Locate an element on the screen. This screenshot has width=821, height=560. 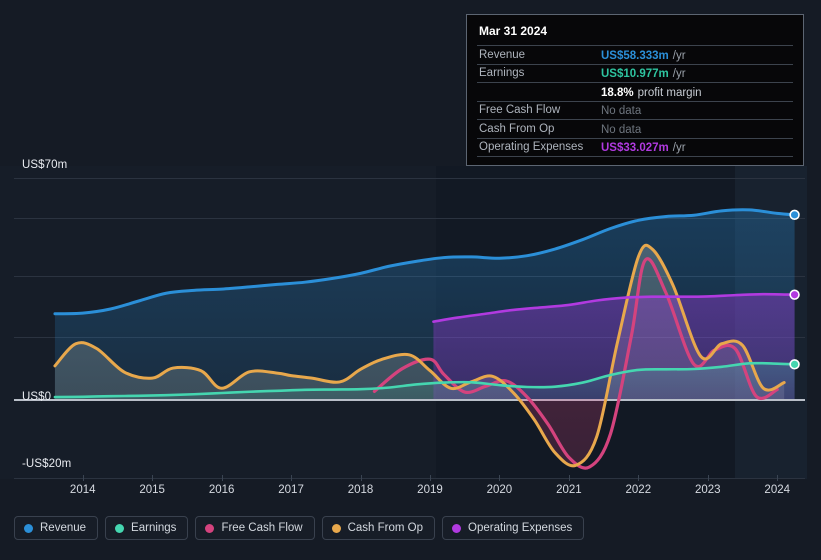
endpoint-marker-revenue is located at coordinates (794, 215).